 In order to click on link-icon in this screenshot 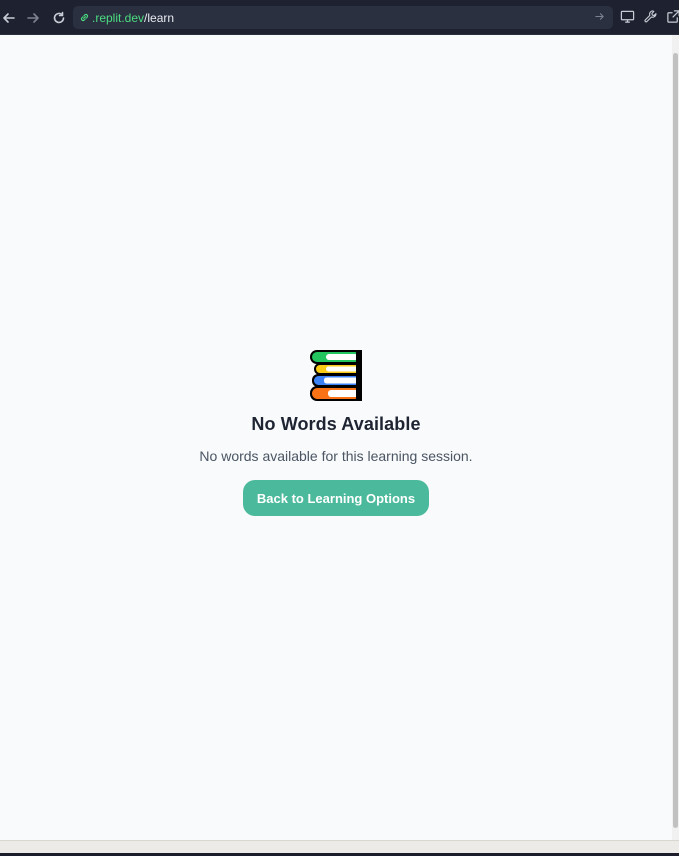, I will do `click(84, 17)`.